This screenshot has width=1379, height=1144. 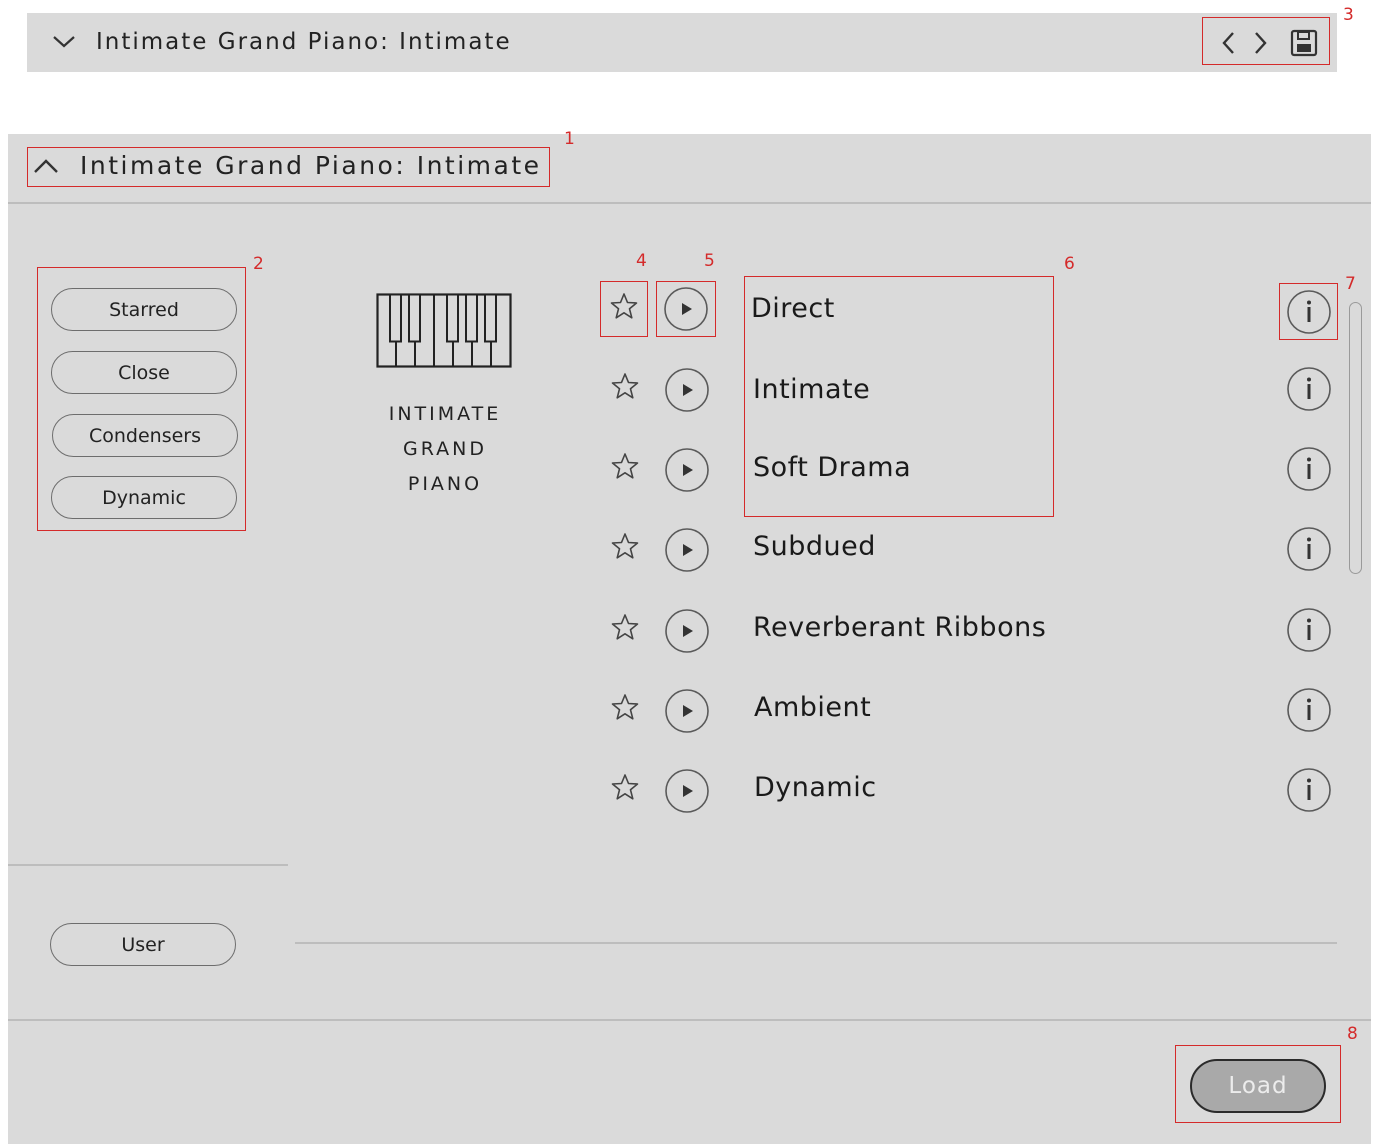 What do you see at coordinates (445, 449) in the screenshot?
I see `instrument-name: INTIMATE GRAND PIANO` at bounding box center [445, 449].